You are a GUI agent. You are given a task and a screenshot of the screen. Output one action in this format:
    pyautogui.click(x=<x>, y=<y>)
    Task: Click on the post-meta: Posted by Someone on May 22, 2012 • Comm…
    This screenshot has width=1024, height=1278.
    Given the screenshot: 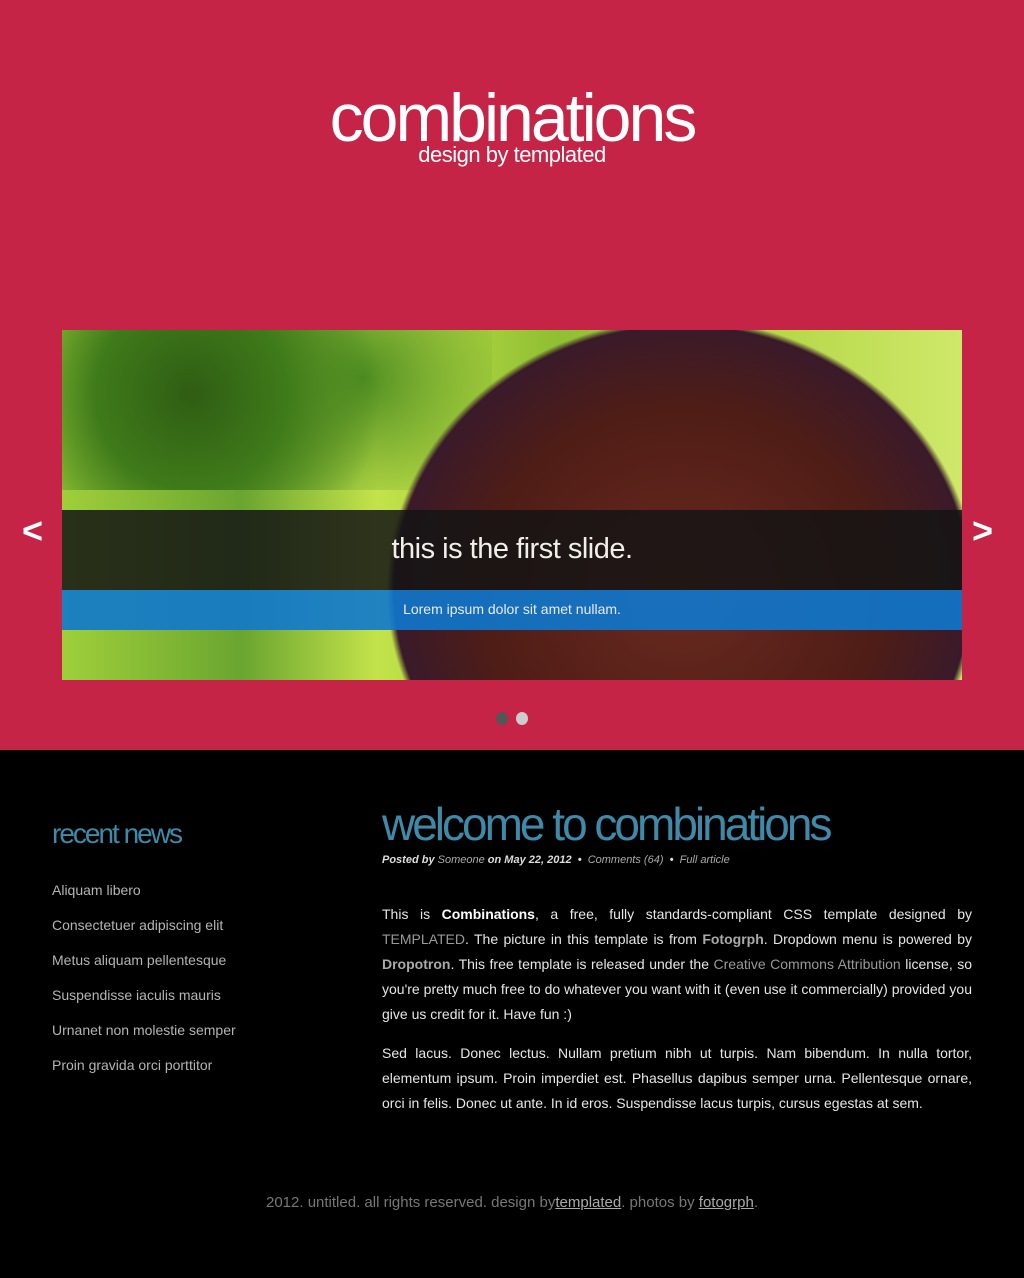 What is the action you would take?
    pyautogui.click(x=677, y=860)
    